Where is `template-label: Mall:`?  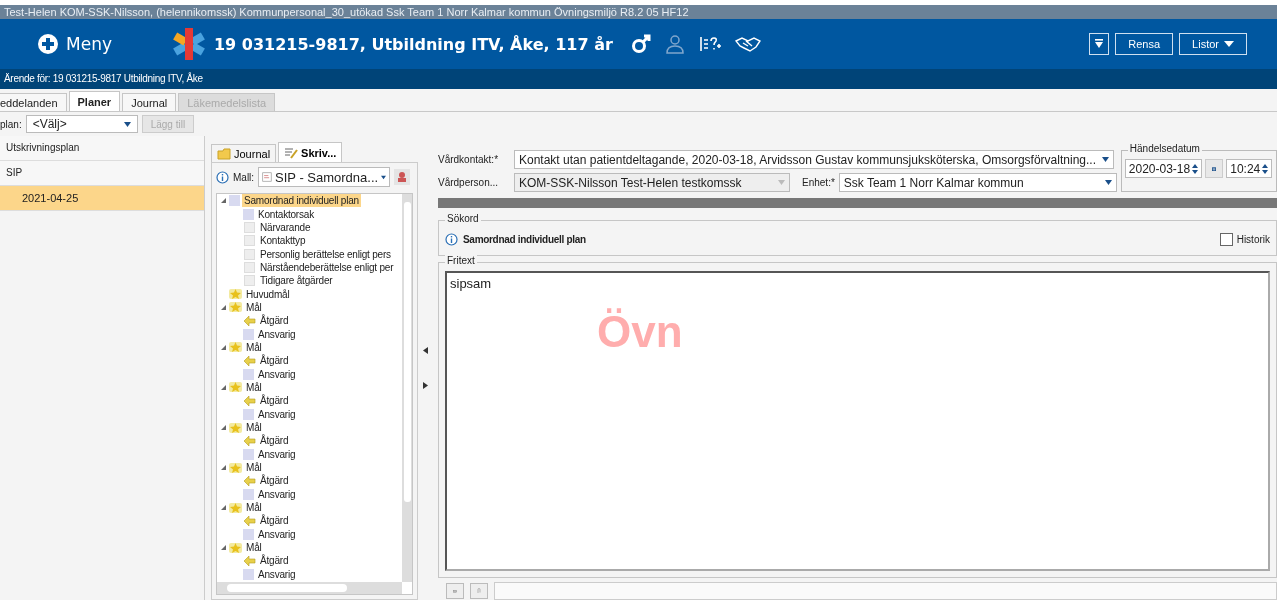 template-label: Mall: is located at coordinates (244, 177).